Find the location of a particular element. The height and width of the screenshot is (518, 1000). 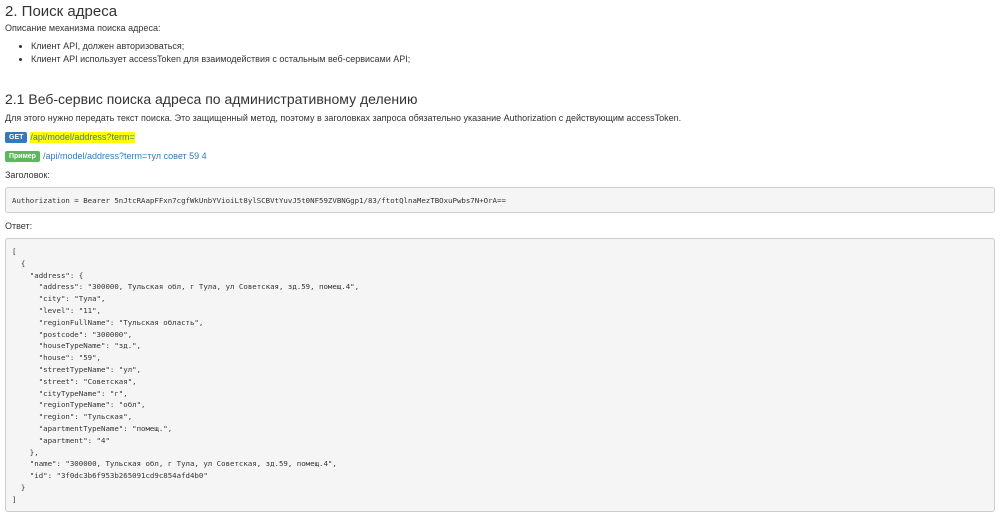

example-link: /api/model/address?term=тул совет 59 4 is located at coordinates (125, 156).